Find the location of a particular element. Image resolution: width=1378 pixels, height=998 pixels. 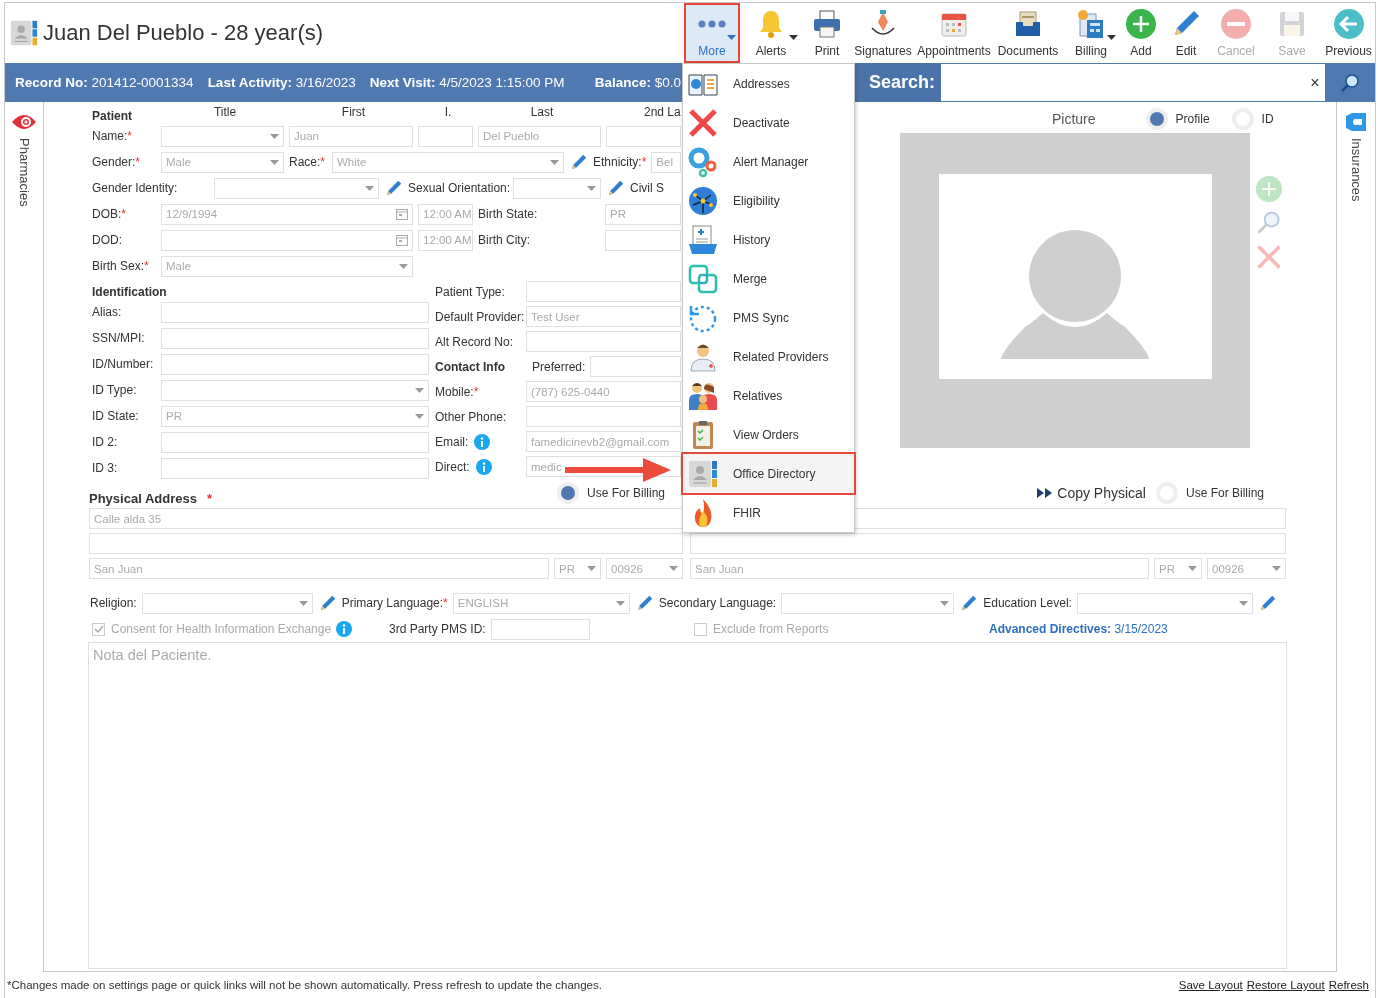

merge-icon is located at coordinates (703, 278).